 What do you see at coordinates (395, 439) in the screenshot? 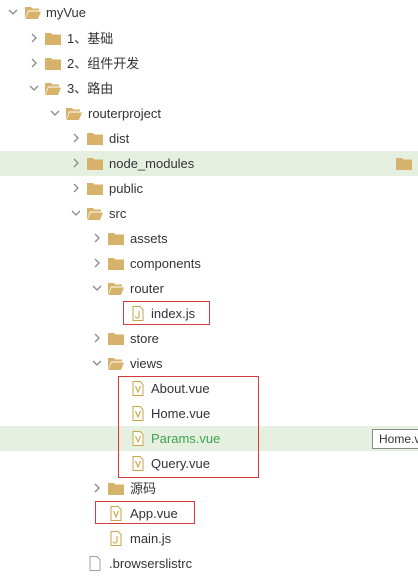
I see `tooltip: Home.v` at bounding box center [395, 439].